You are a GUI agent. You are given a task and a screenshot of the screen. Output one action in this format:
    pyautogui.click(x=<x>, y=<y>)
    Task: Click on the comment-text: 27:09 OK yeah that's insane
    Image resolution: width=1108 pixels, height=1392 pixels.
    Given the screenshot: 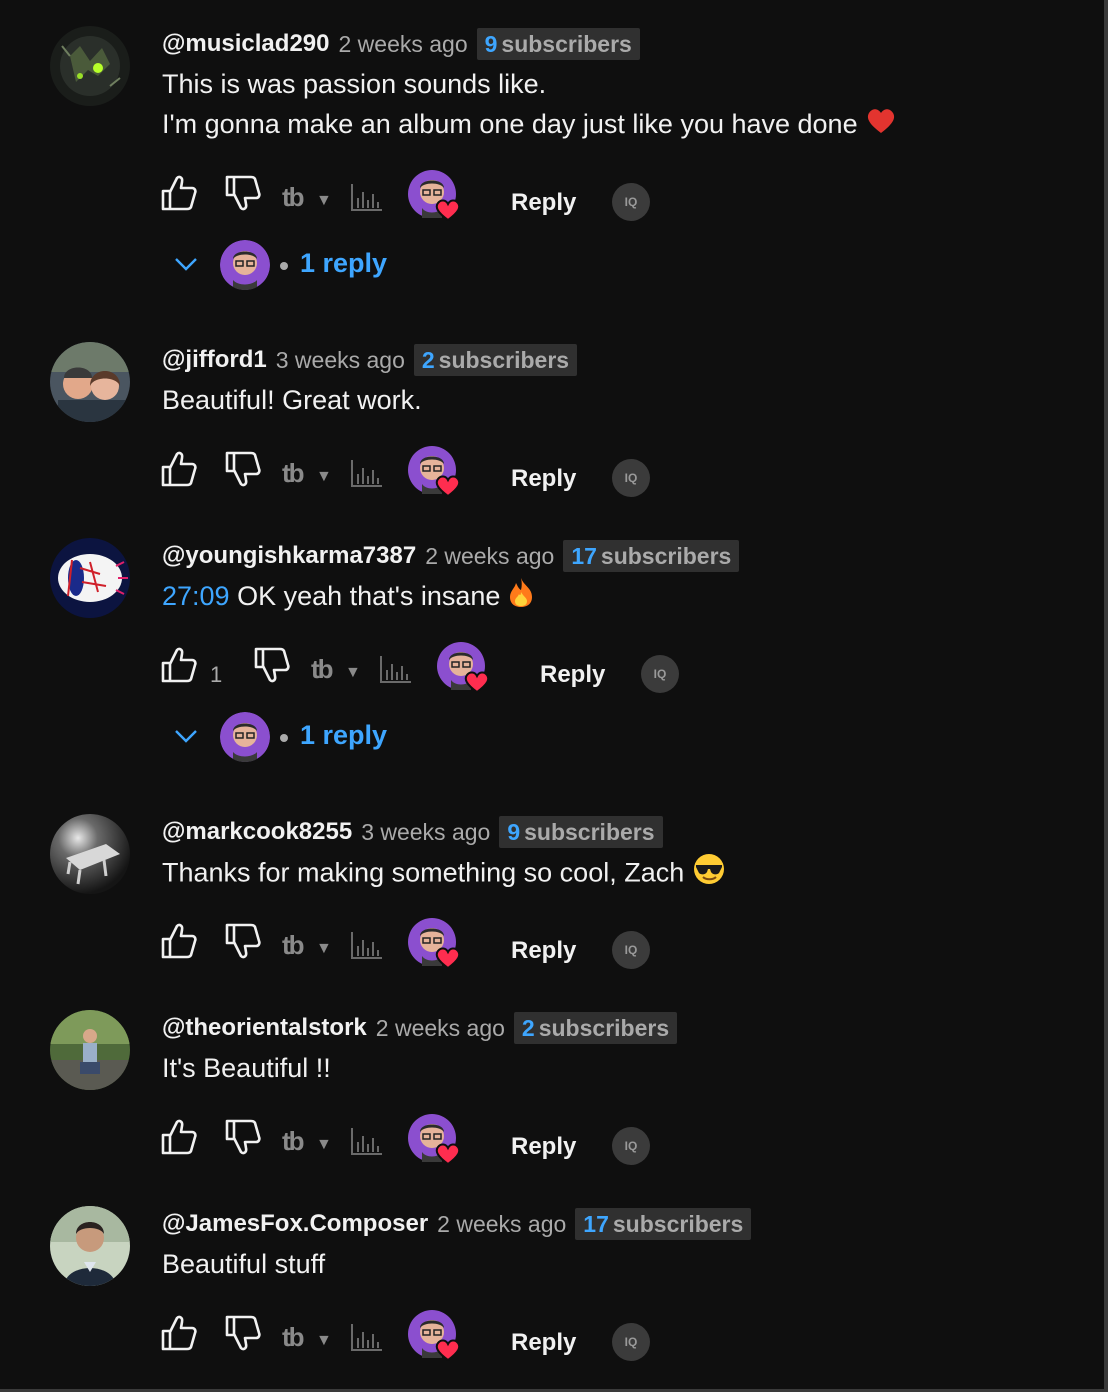 What is the action you would take?
    pyautogui.click(x=622, y=597)
    